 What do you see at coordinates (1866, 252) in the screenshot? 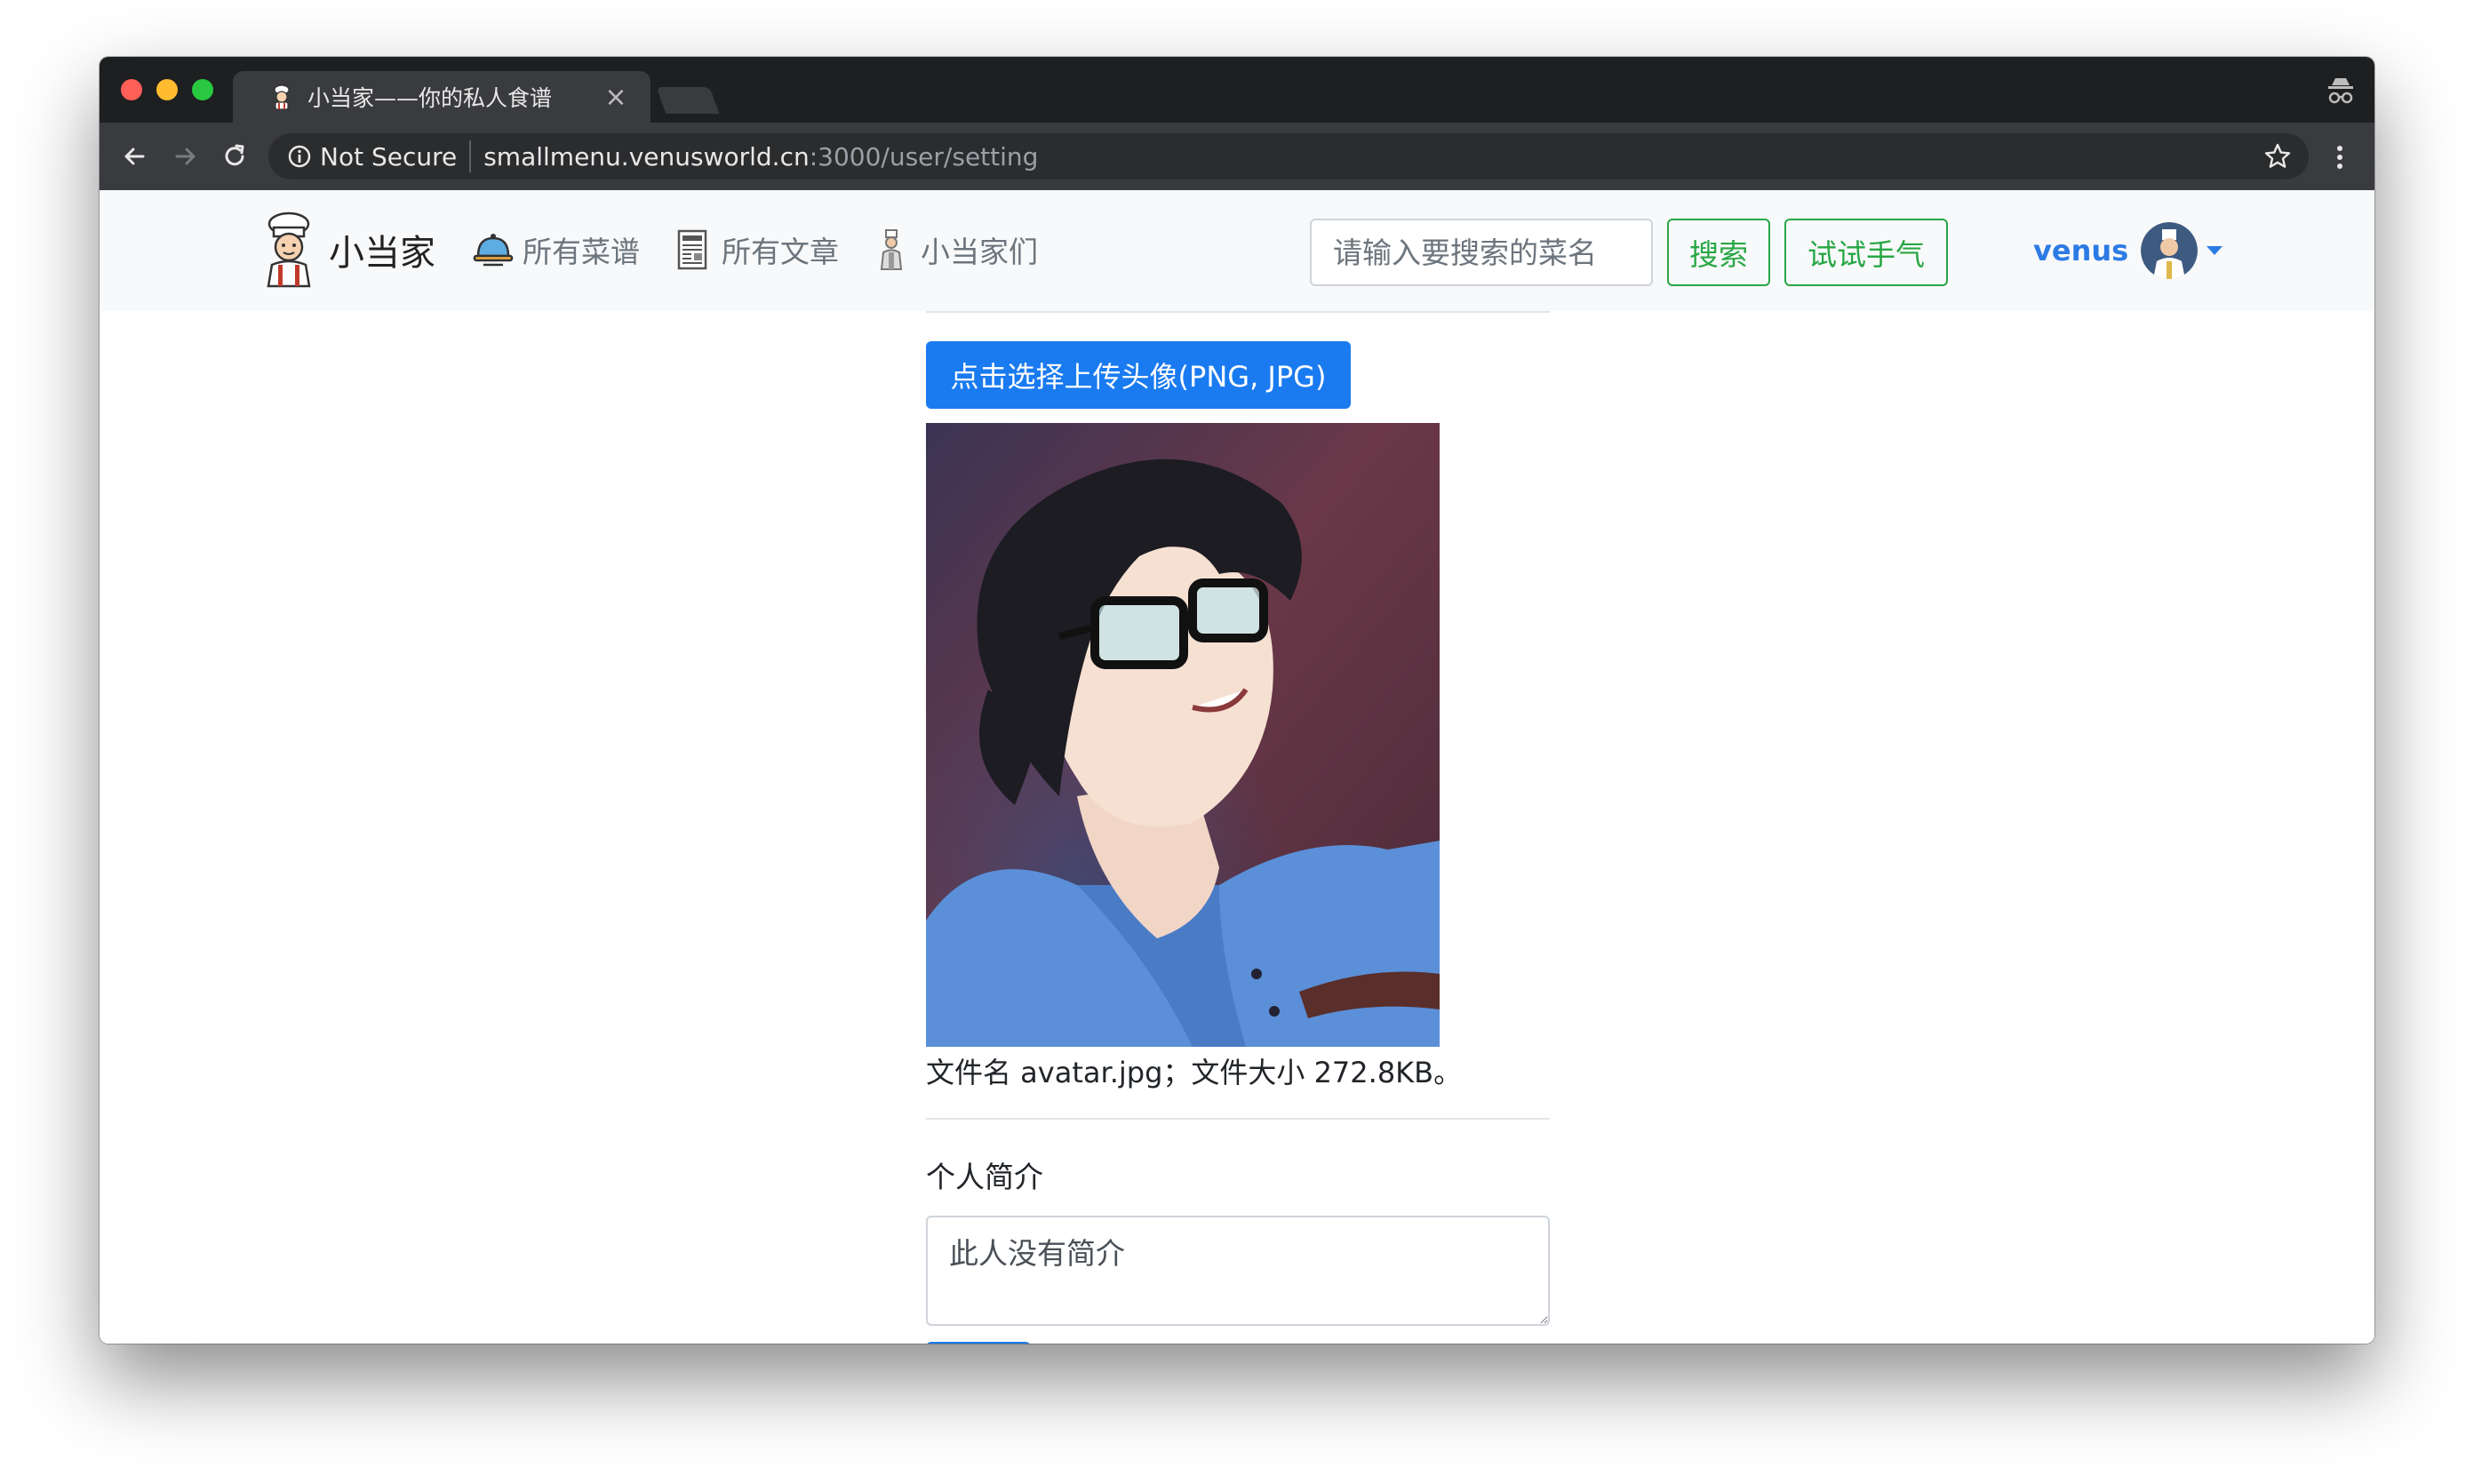
I see `feeling-lucky-button: 试试手气` at bounding box center [1866, 252].